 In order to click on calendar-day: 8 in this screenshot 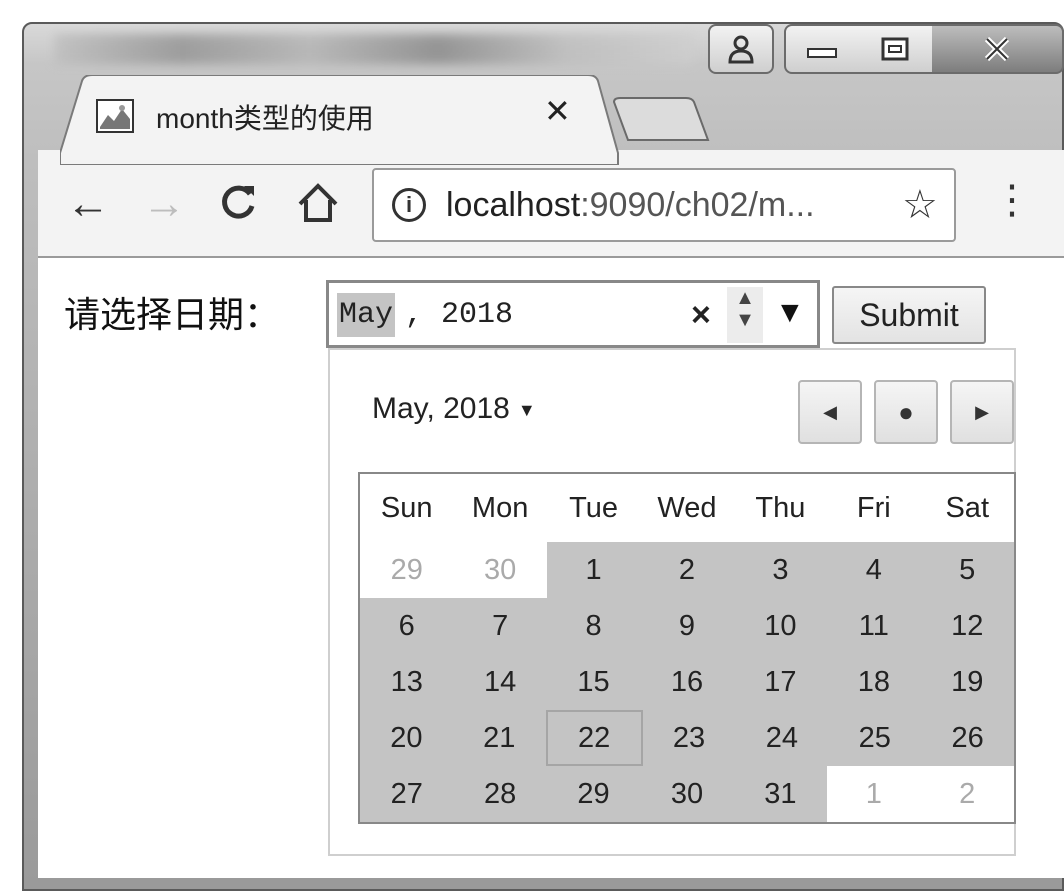, I will do `click(593, 626)`.